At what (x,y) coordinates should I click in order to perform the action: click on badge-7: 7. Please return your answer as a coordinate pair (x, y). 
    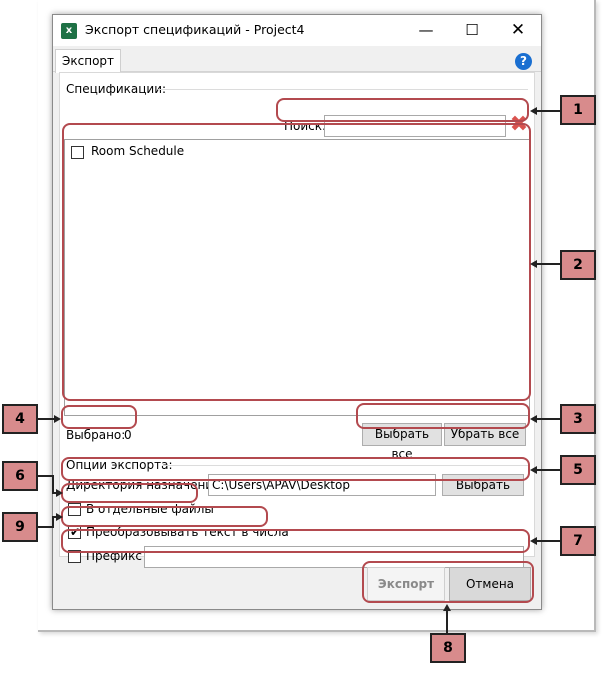
    Looking at the image, I should click on (578, 541).